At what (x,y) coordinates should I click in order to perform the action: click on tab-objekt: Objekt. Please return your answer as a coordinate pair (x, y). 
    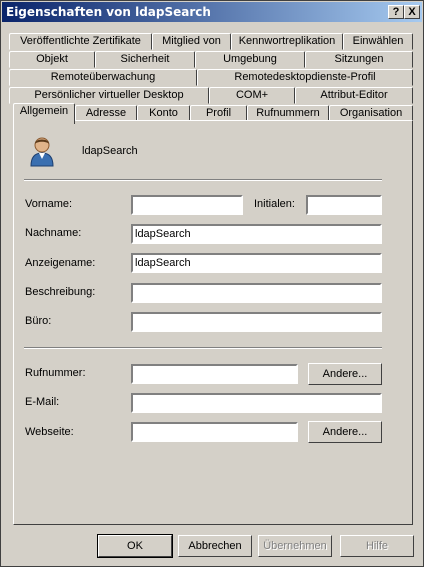
    Looking at the image, I should click on (52, 59).